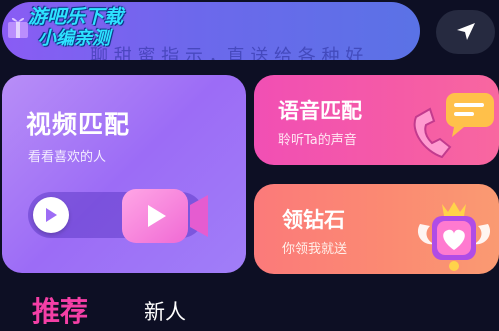  I want to click on gift-icon, so click(18, 27).